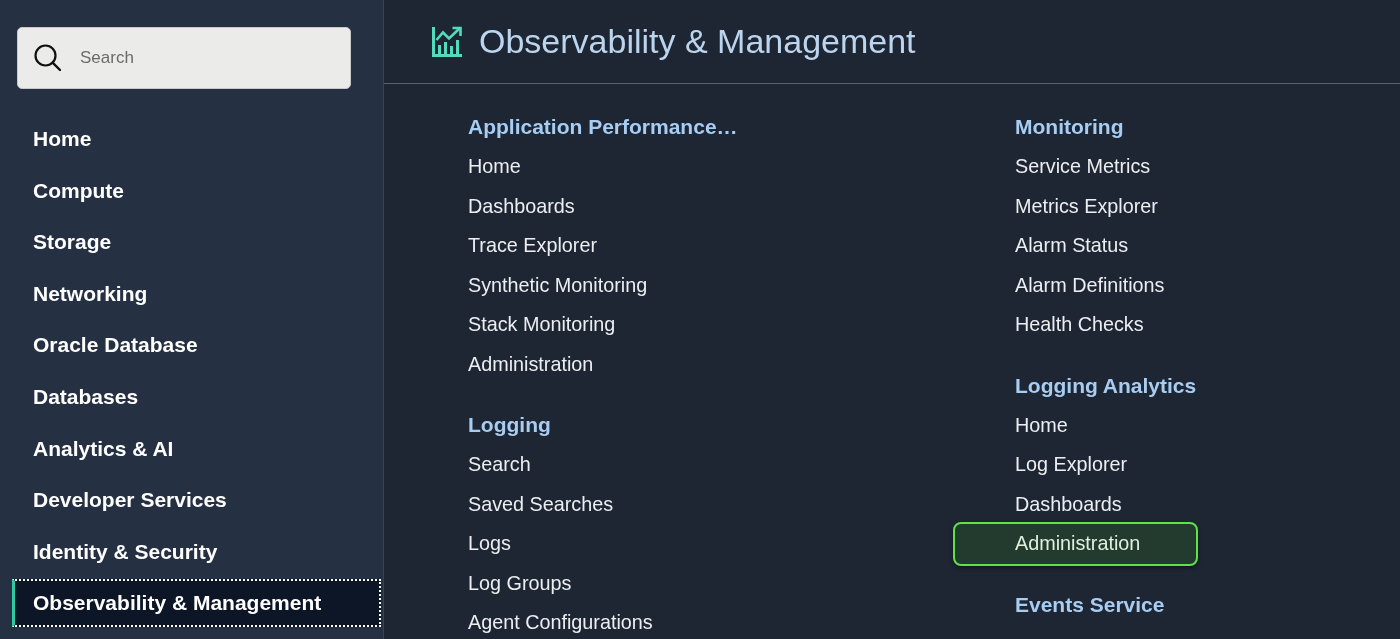  What do you see at coordinates (1072, 246) in the screenshot?
I see `menu-link: Alarm Status` at bounding box center [1072, 246].